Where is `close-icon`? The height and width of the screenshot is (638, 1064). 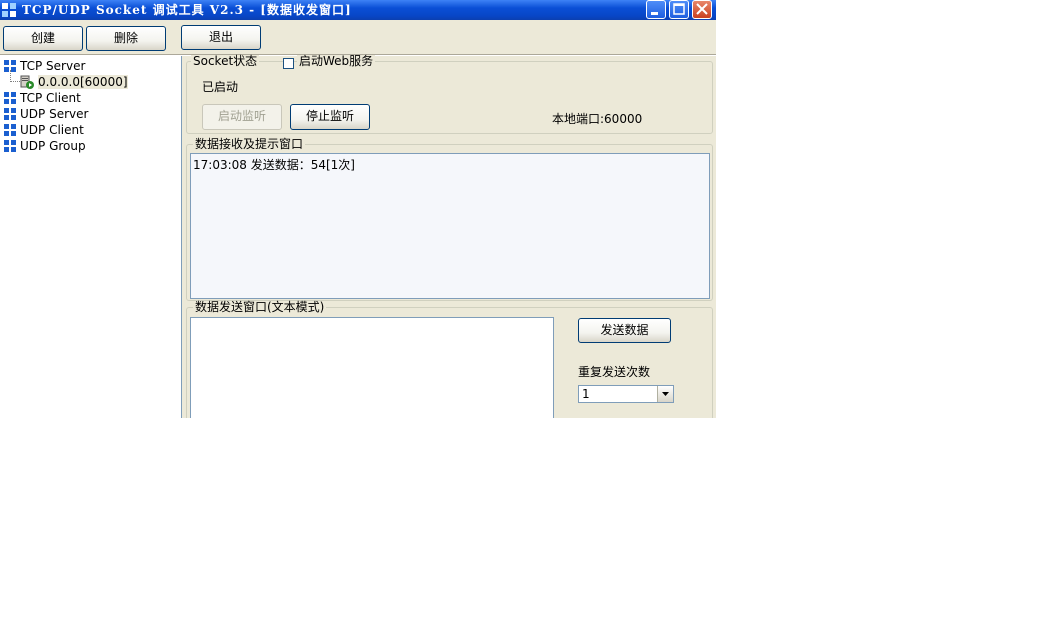 close-icon is located at coordinates (702, 9).